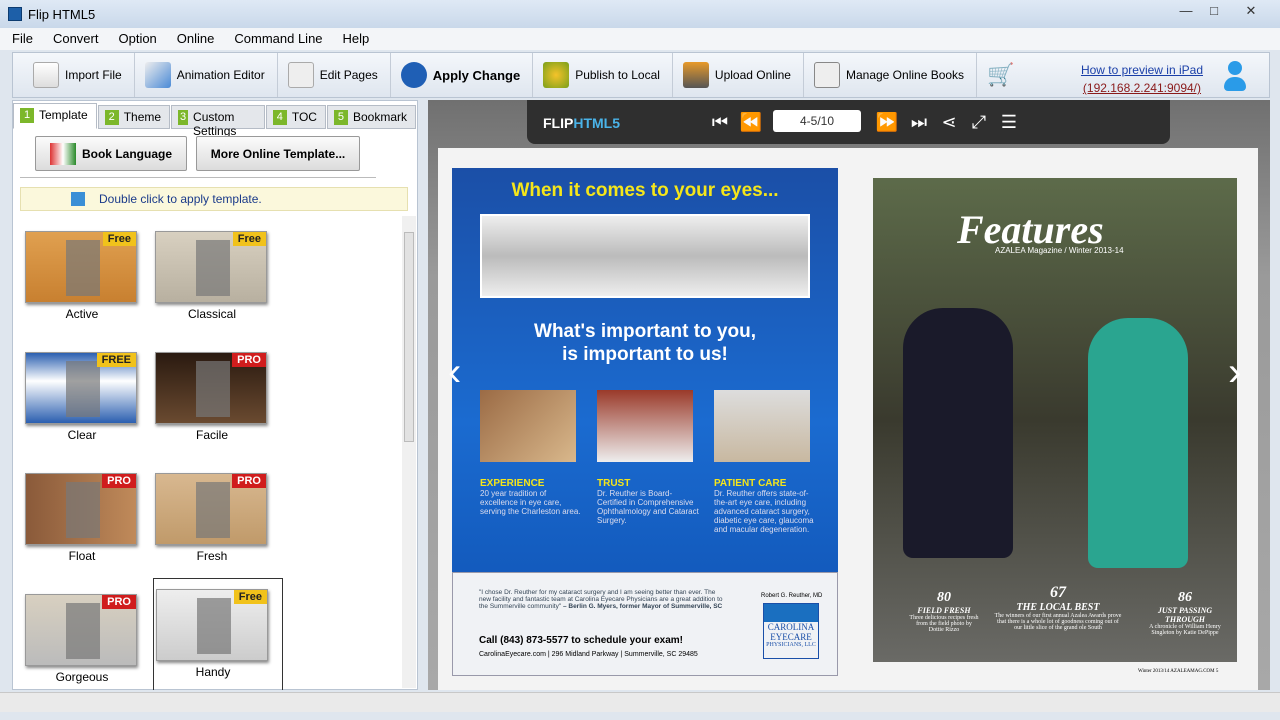 The image size is (1280, 720). I want to click on fliphtml5-logo: FLIPHTML5, so click(582, 123).